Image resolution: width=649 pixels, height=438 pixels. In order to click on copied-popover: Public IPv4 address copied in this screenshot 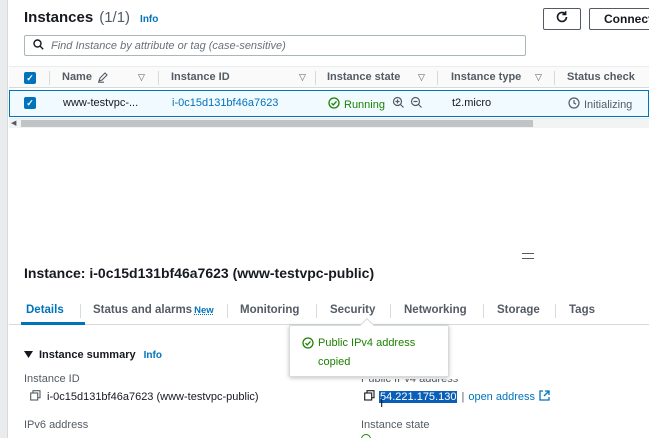, I will do `click(369, 347)`.